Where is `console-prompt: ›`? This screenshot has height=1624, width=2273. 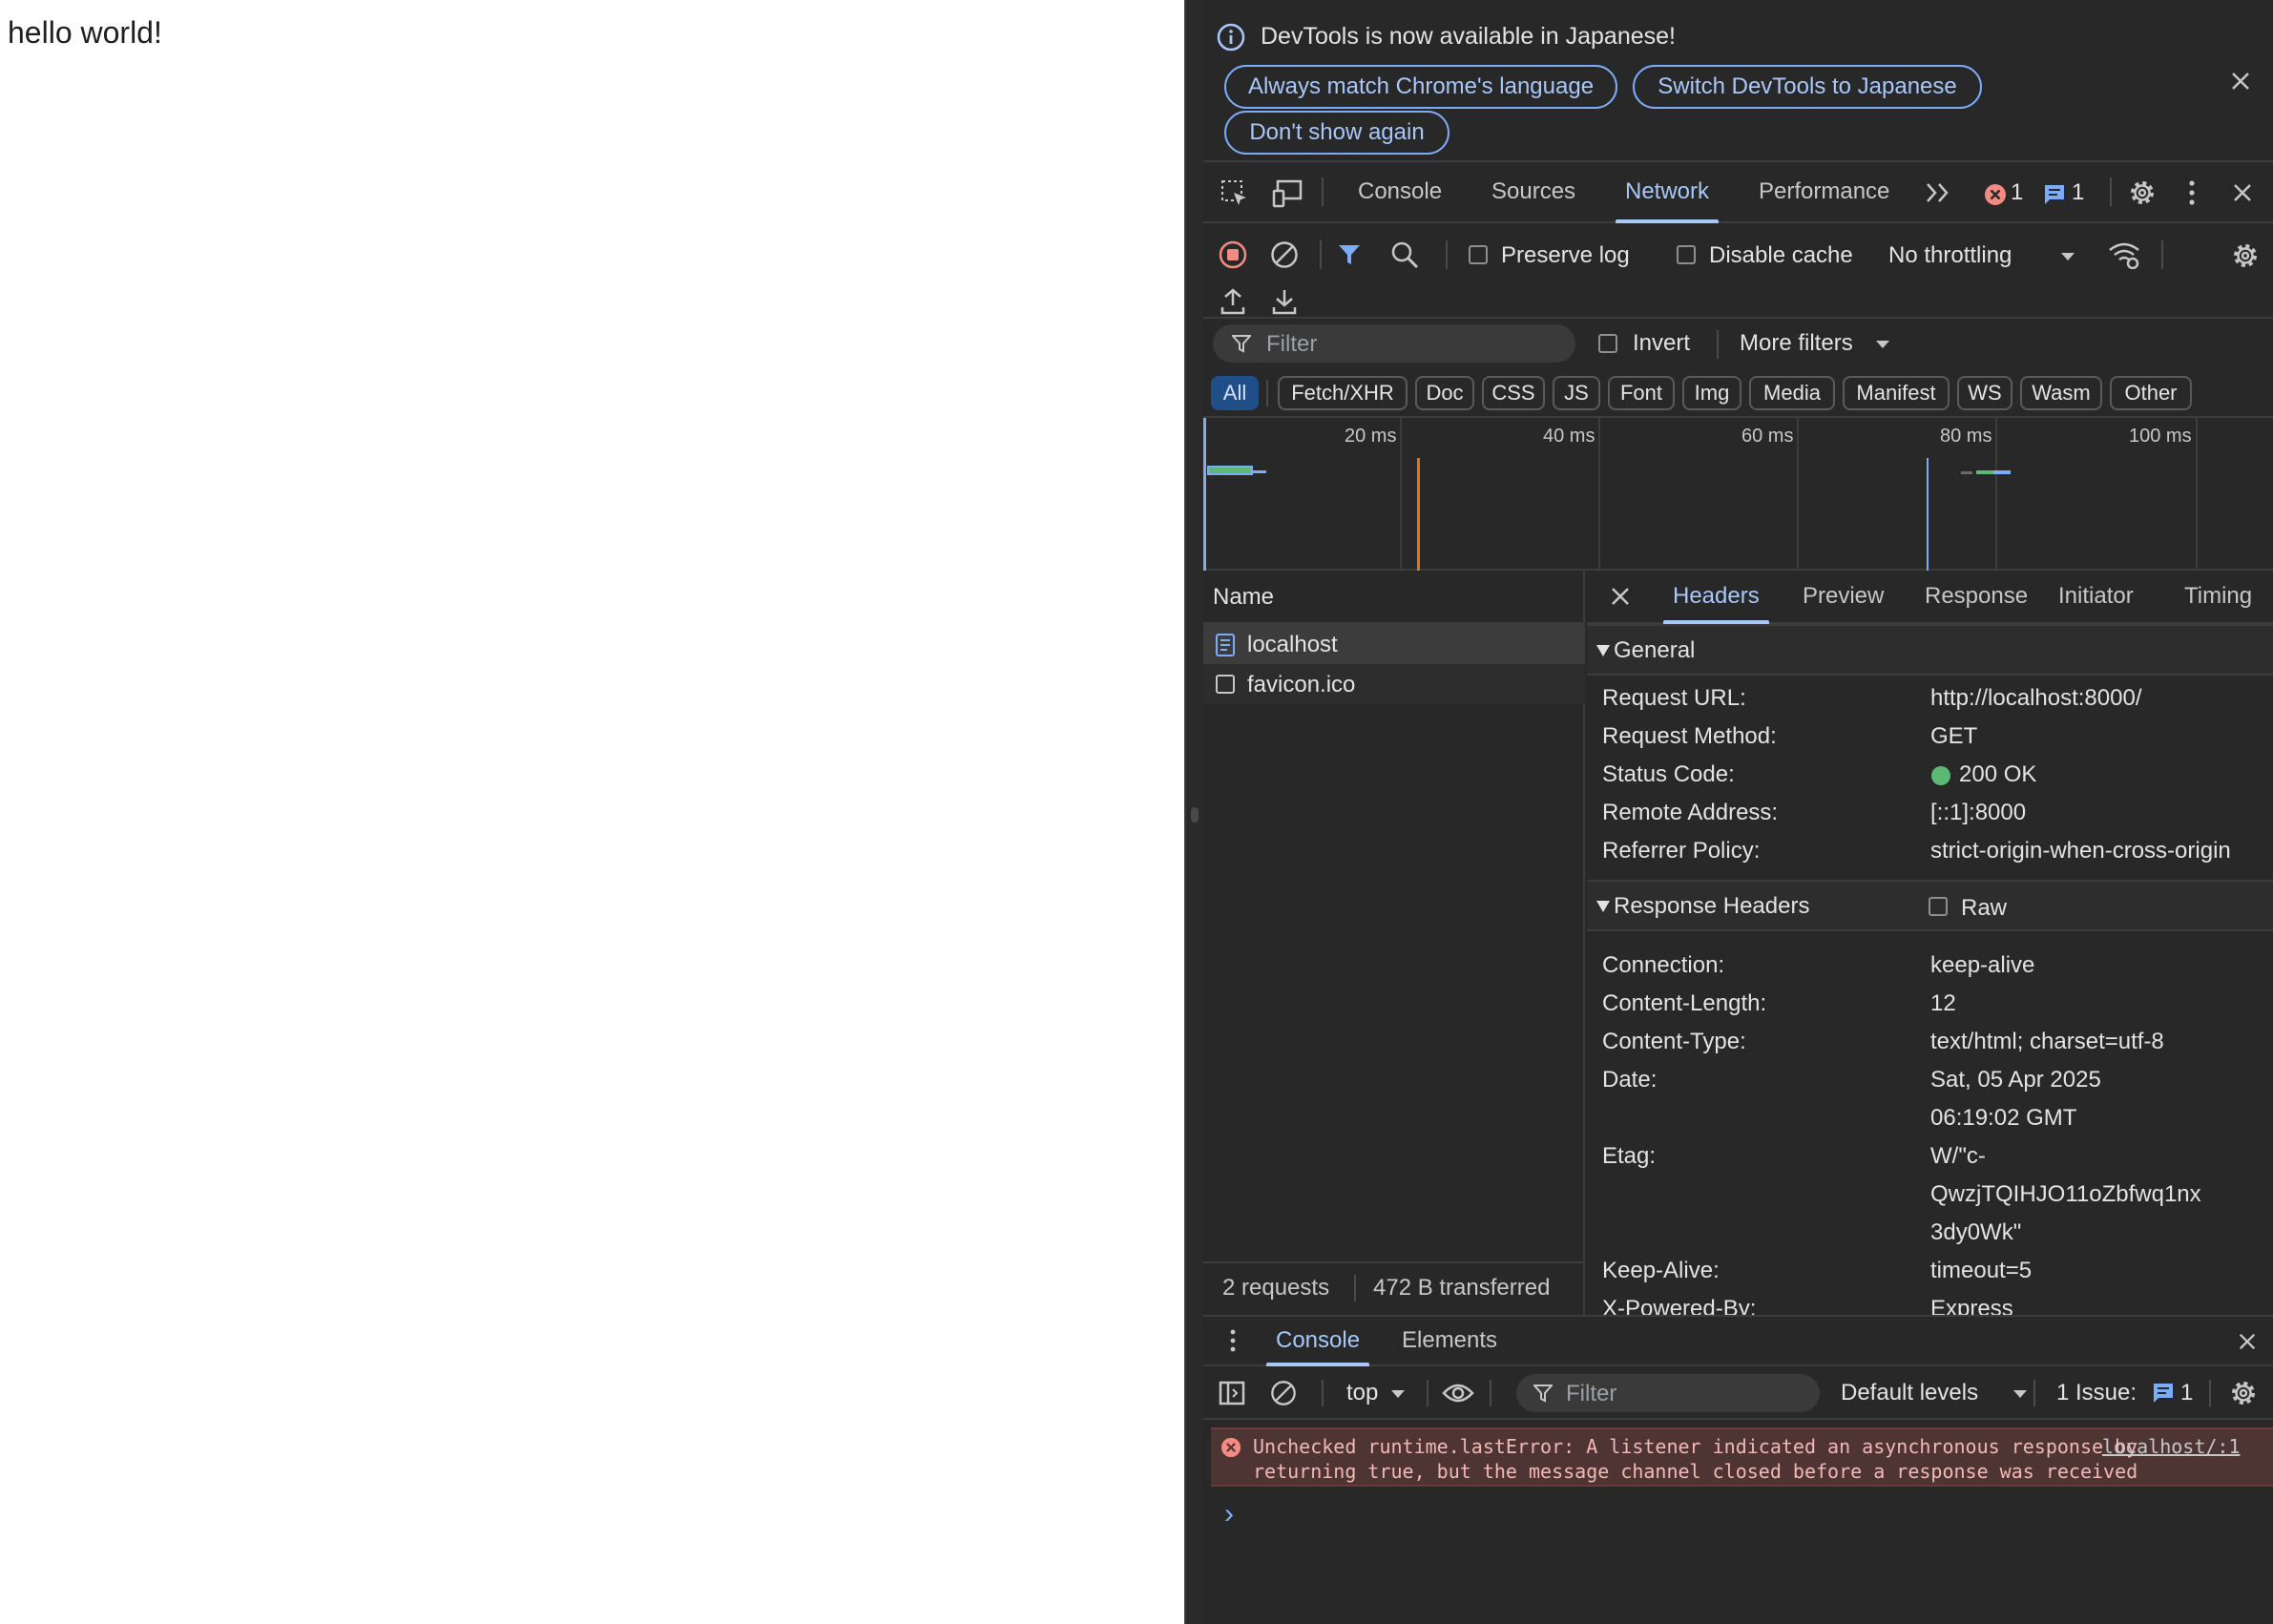 console-prompt: › is located at coordinates (1229, 1514).